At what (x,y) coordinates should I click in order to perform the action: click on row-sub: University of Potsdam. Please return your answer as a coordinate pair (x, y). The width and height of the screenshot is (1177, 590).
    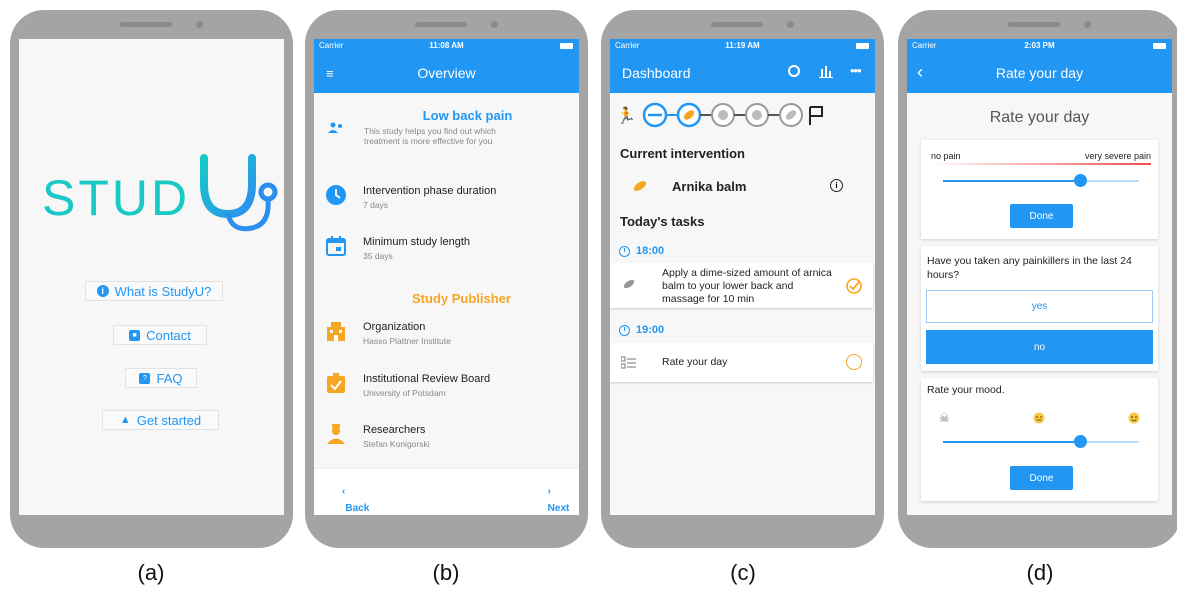
    Looking at the image, I should click on (404, 393).